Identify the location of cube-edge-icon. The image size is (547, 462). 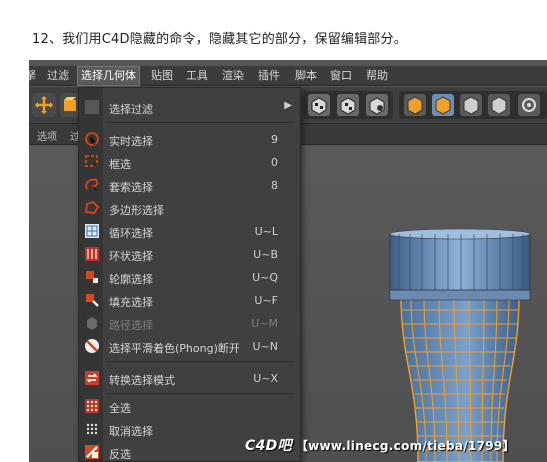
(471, 105).